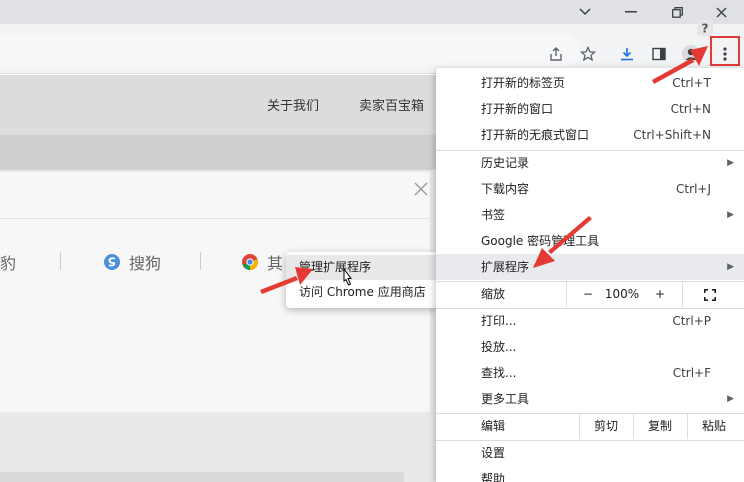 The height and width of the screenshot is (482, 744). I want to click on fullscreen-icon, so click(710, 294).